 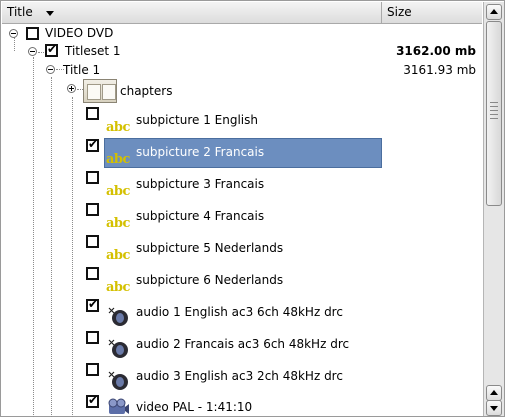 I want to click on book-icon, so click(x=100, y=91).